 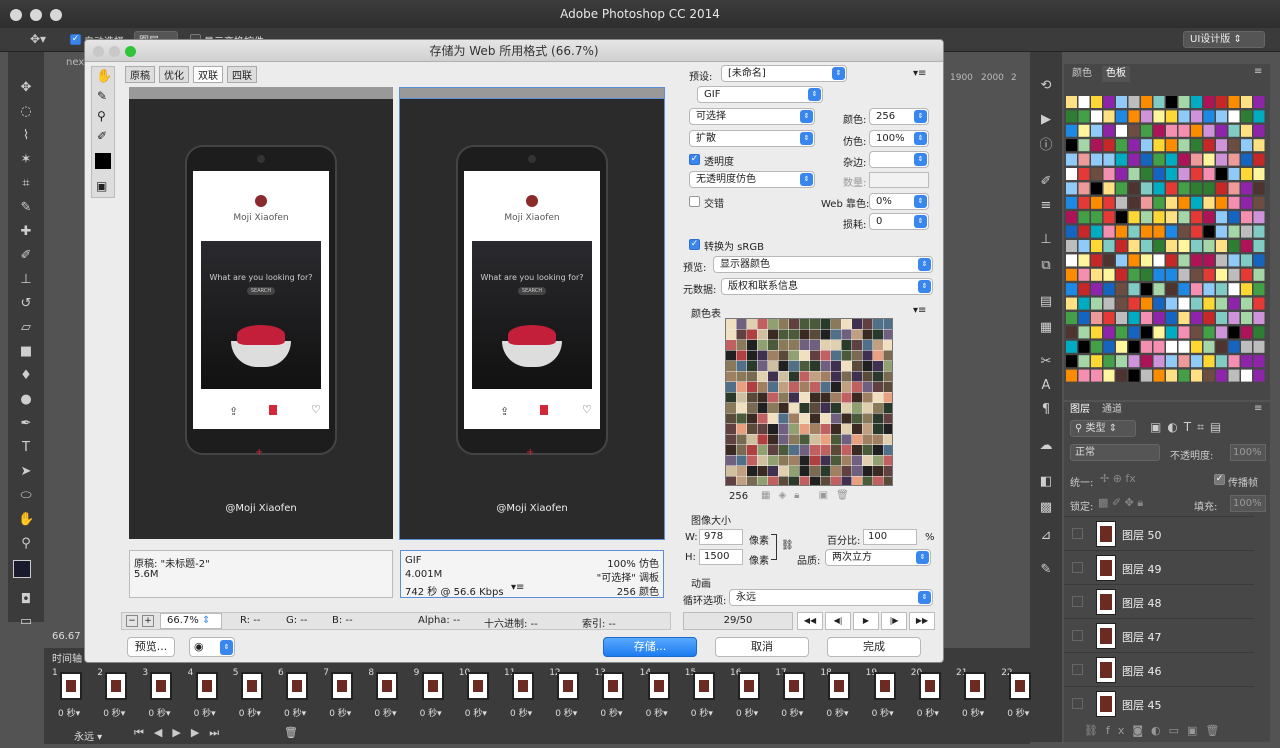 What do you see at coordinates (1046, 386) in the screenshot?
I see `character-icon: A` at bounding box center [1046, 386].